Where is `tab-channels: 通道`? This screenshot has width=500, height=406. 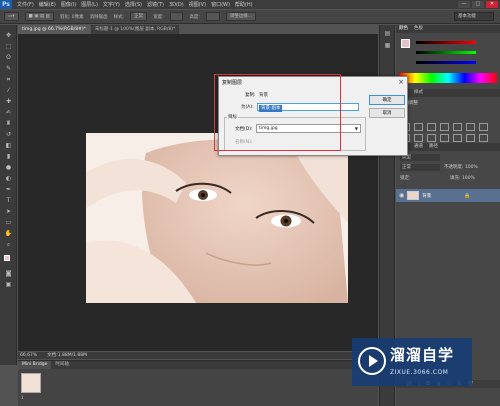
tab-channels: 通道 is located at coordinates (418, 147).